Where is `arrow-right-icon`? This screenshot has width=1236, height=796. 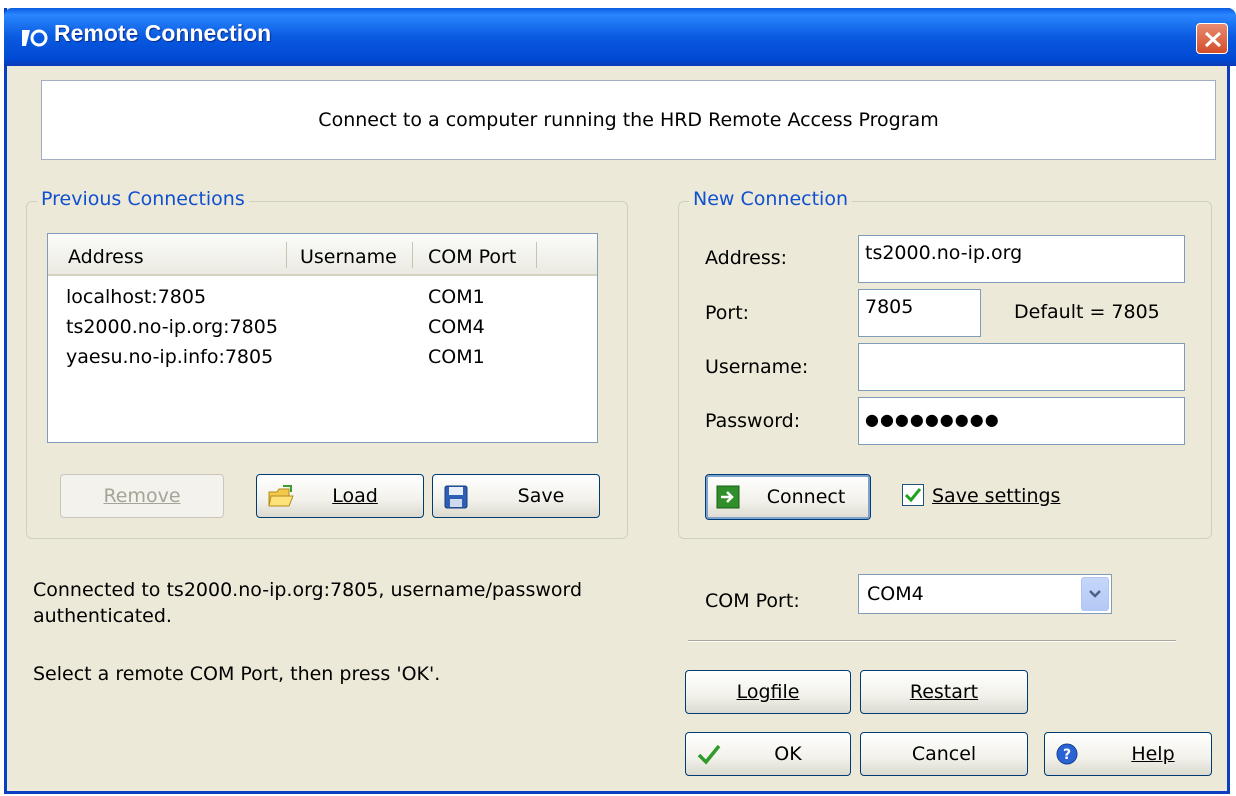
arrow-right-icon is located at coordinates (728, 497).